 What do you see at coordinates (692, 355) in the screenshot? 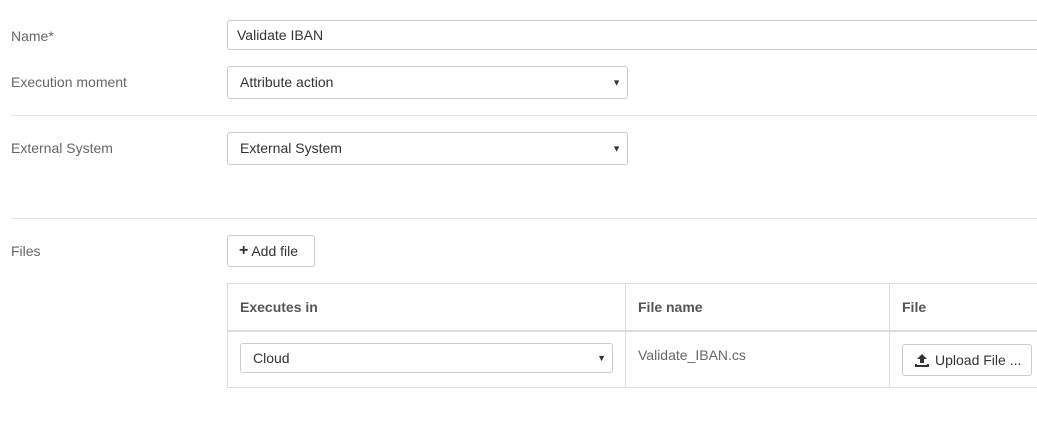
I see `file-name-cell: Validate_IBAN.cs` at bounding box center [692, 355].